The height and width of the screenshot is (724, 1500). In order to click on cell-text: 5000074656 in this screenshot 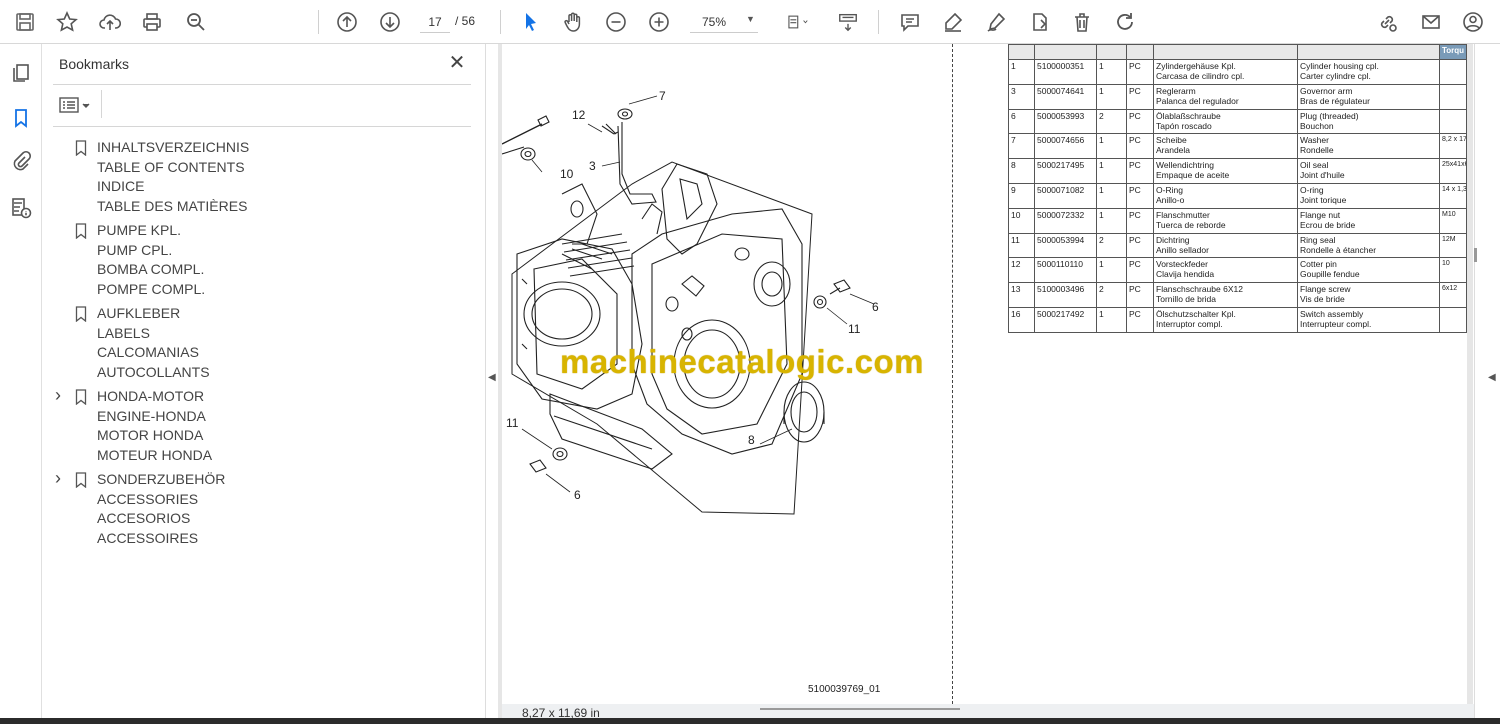, I will do `click(1061, 140)`.